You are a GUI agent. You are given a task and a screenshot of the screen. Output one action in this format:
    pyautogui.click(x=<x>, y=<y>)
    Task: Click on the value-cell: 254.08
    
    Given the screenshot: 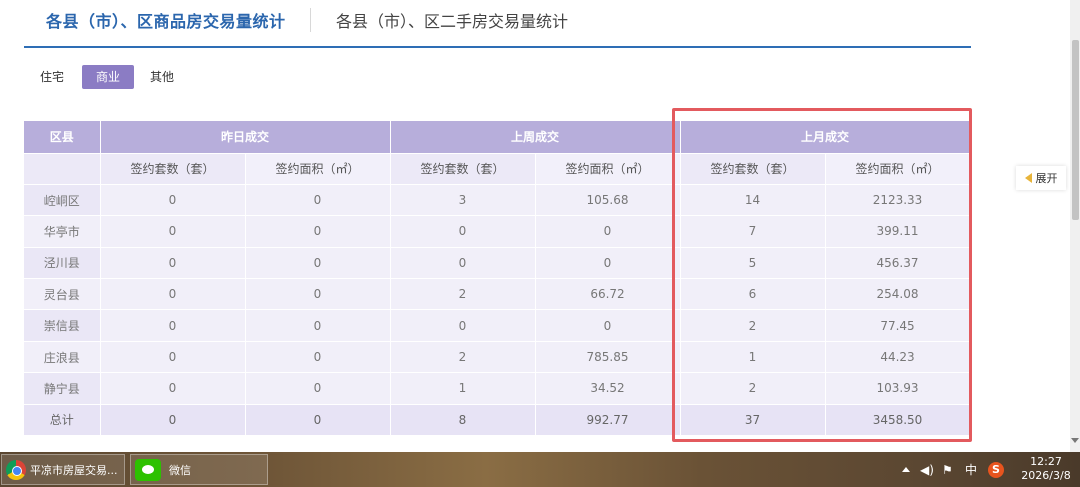 What is the action you would take?
    pyautogui.click(x=898, y=294)
    